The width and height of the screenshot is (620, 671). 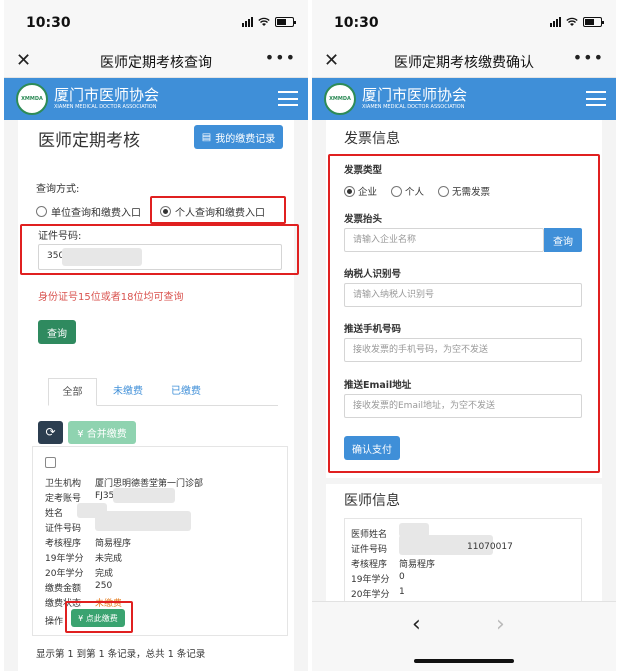 What do you see at coordinates (464, 191) in the screenshot?
I see `radio-no-invoice-option: 无需发票` at bounding box center [464, 191].